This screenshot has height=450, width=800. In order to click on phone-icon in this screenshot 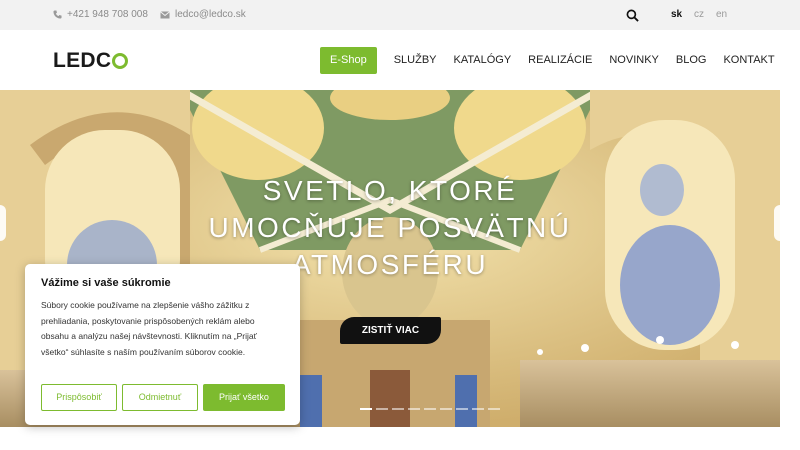, I will do `click(57, 14)`.